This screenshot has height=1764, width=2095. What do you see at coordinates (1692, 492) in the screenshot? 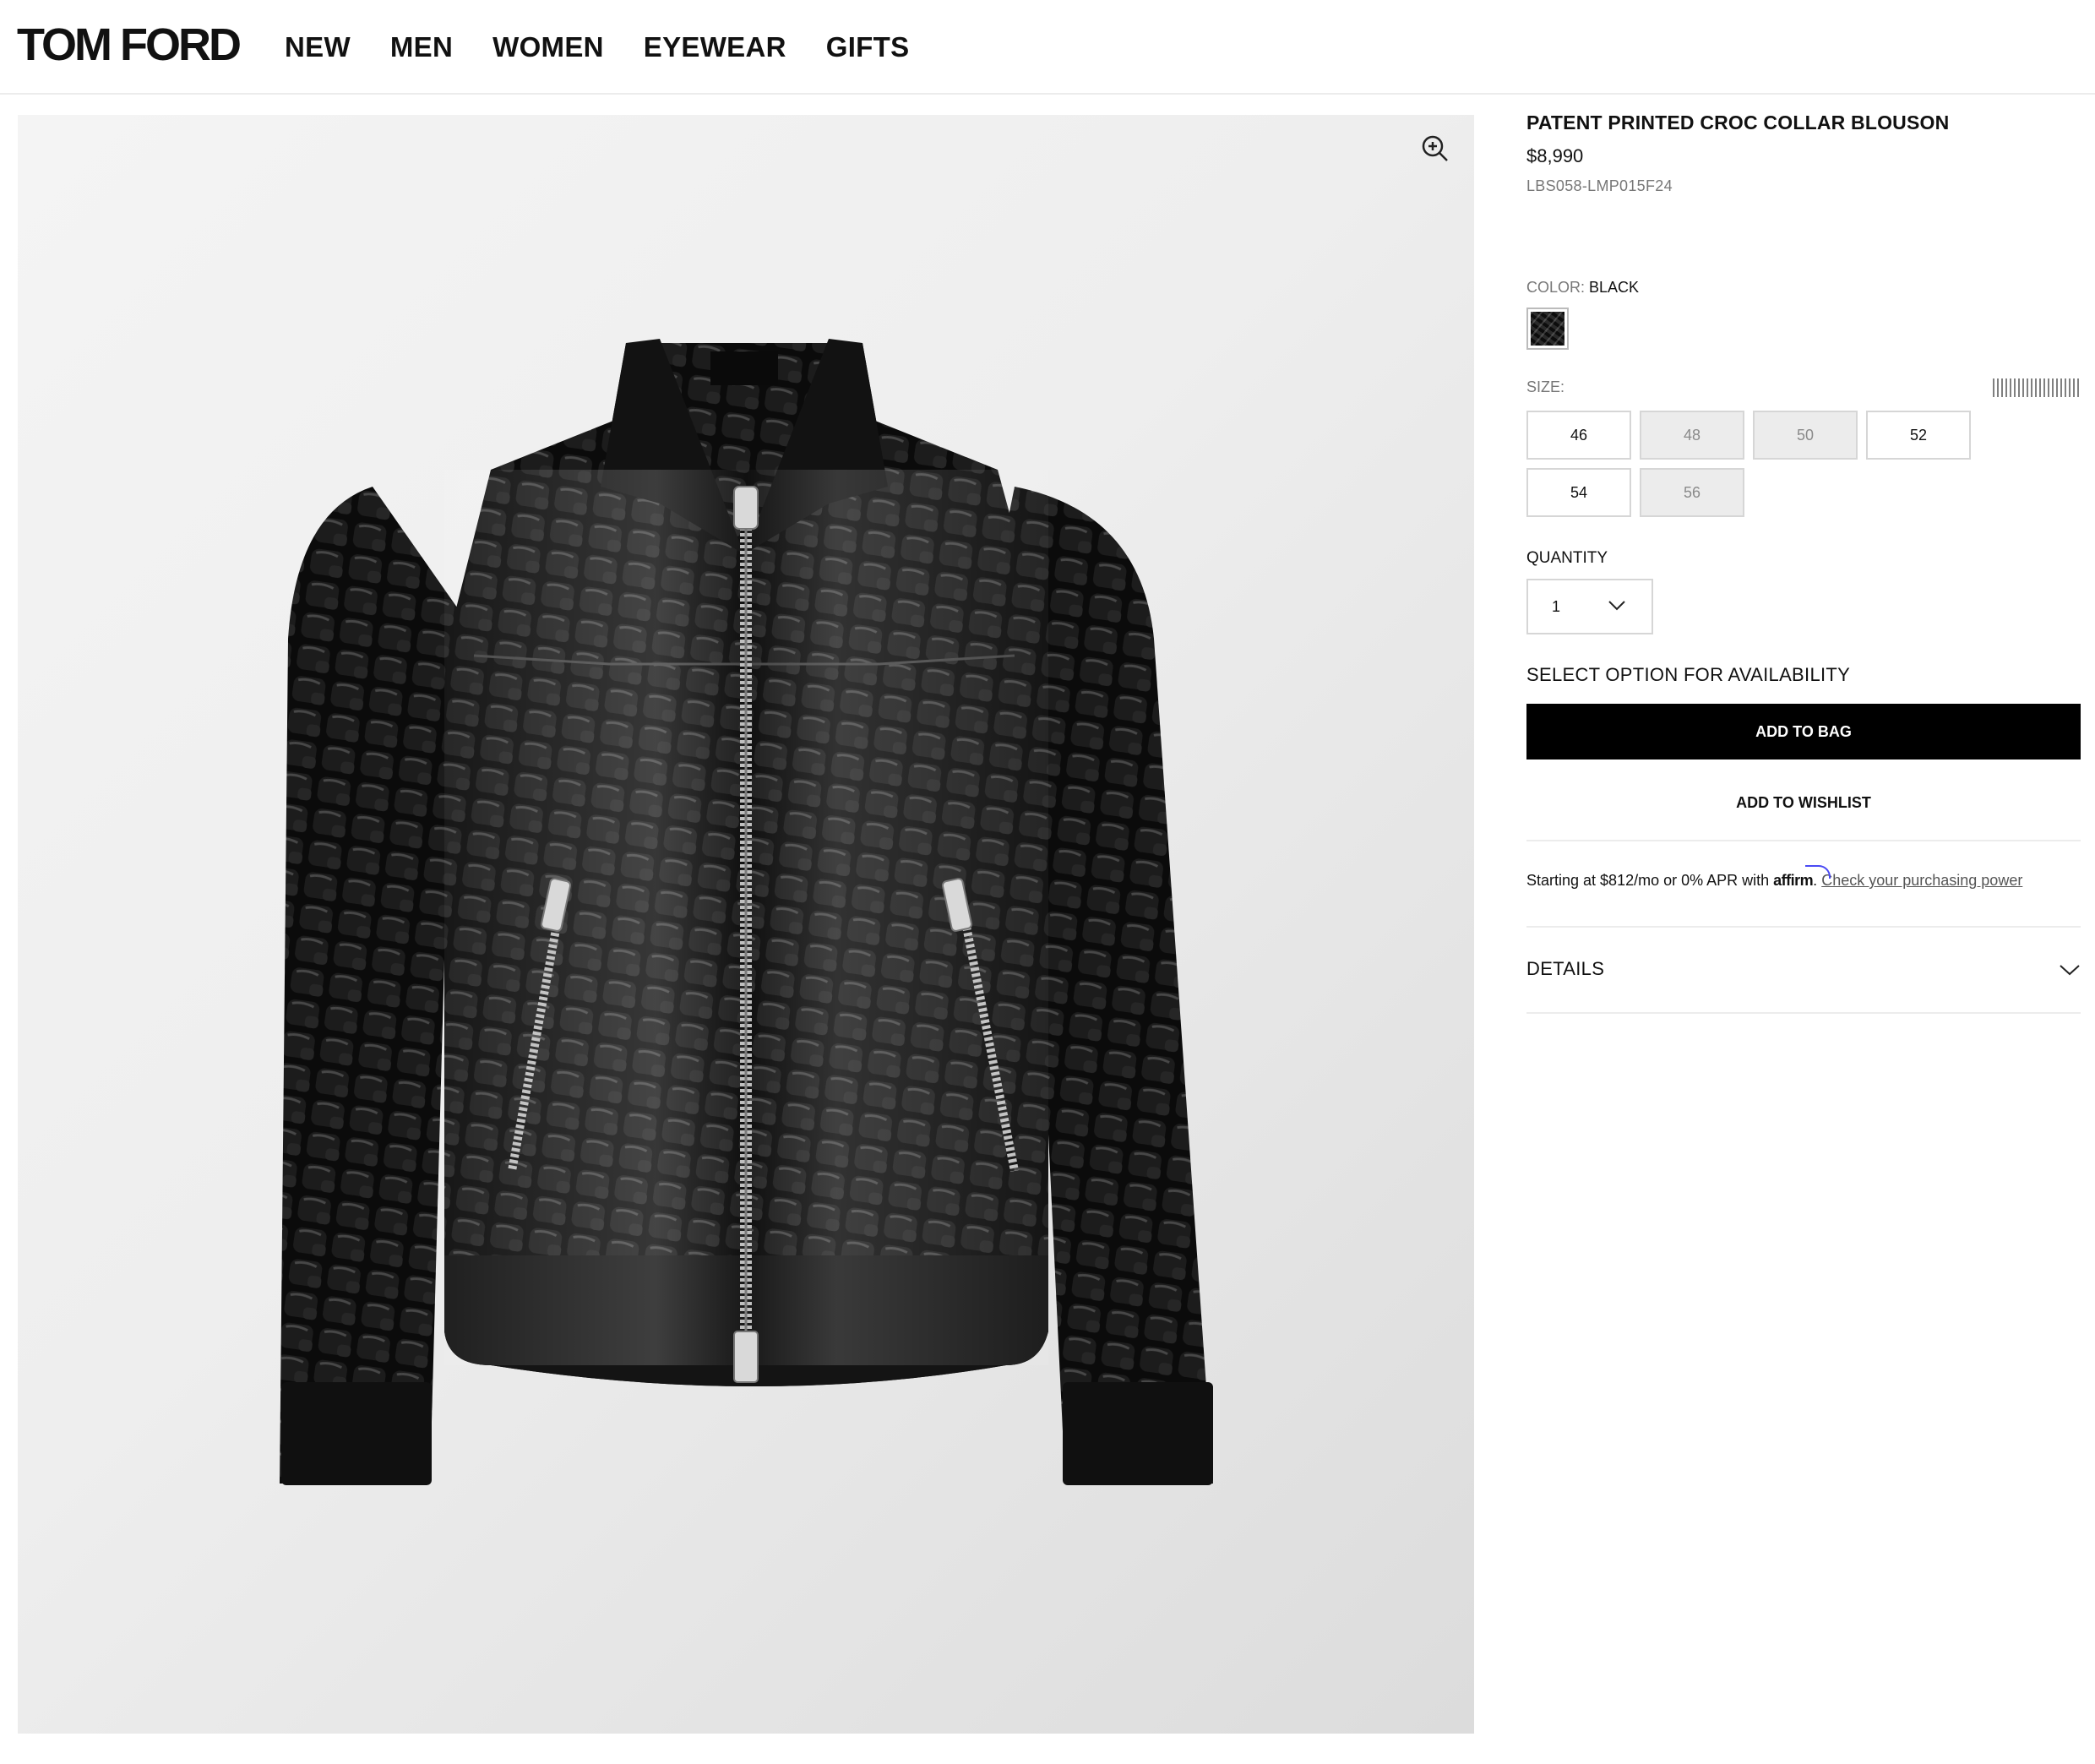
I see `size-option-56: 56` at bounding box center [1692, 492].